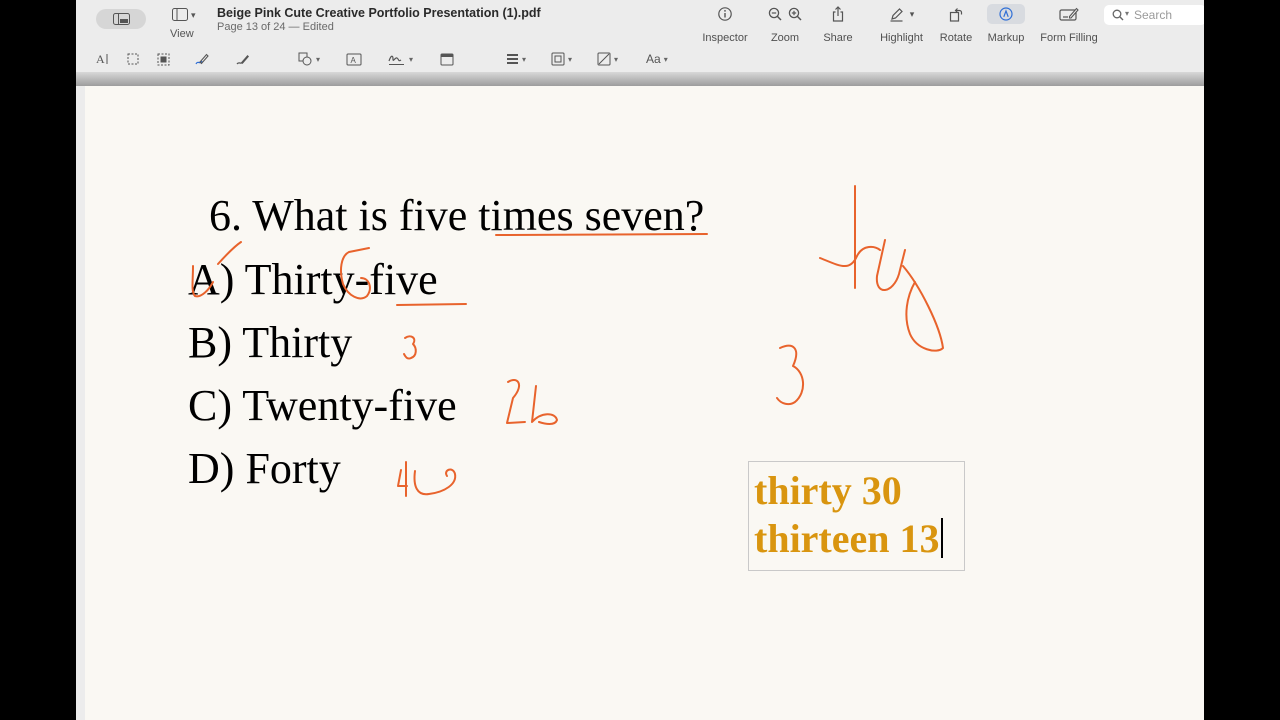 Image resolution: width=1280 pixels, height=720 pixels. Describe the element at coordinates (941, 538) in the screenshot. I see `text-cursor` at that location.